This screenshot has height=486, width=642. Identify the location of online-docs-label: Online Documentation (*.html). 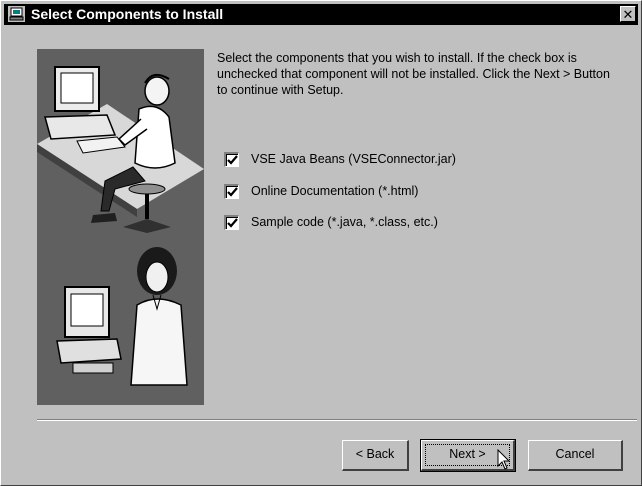
(334, 191).